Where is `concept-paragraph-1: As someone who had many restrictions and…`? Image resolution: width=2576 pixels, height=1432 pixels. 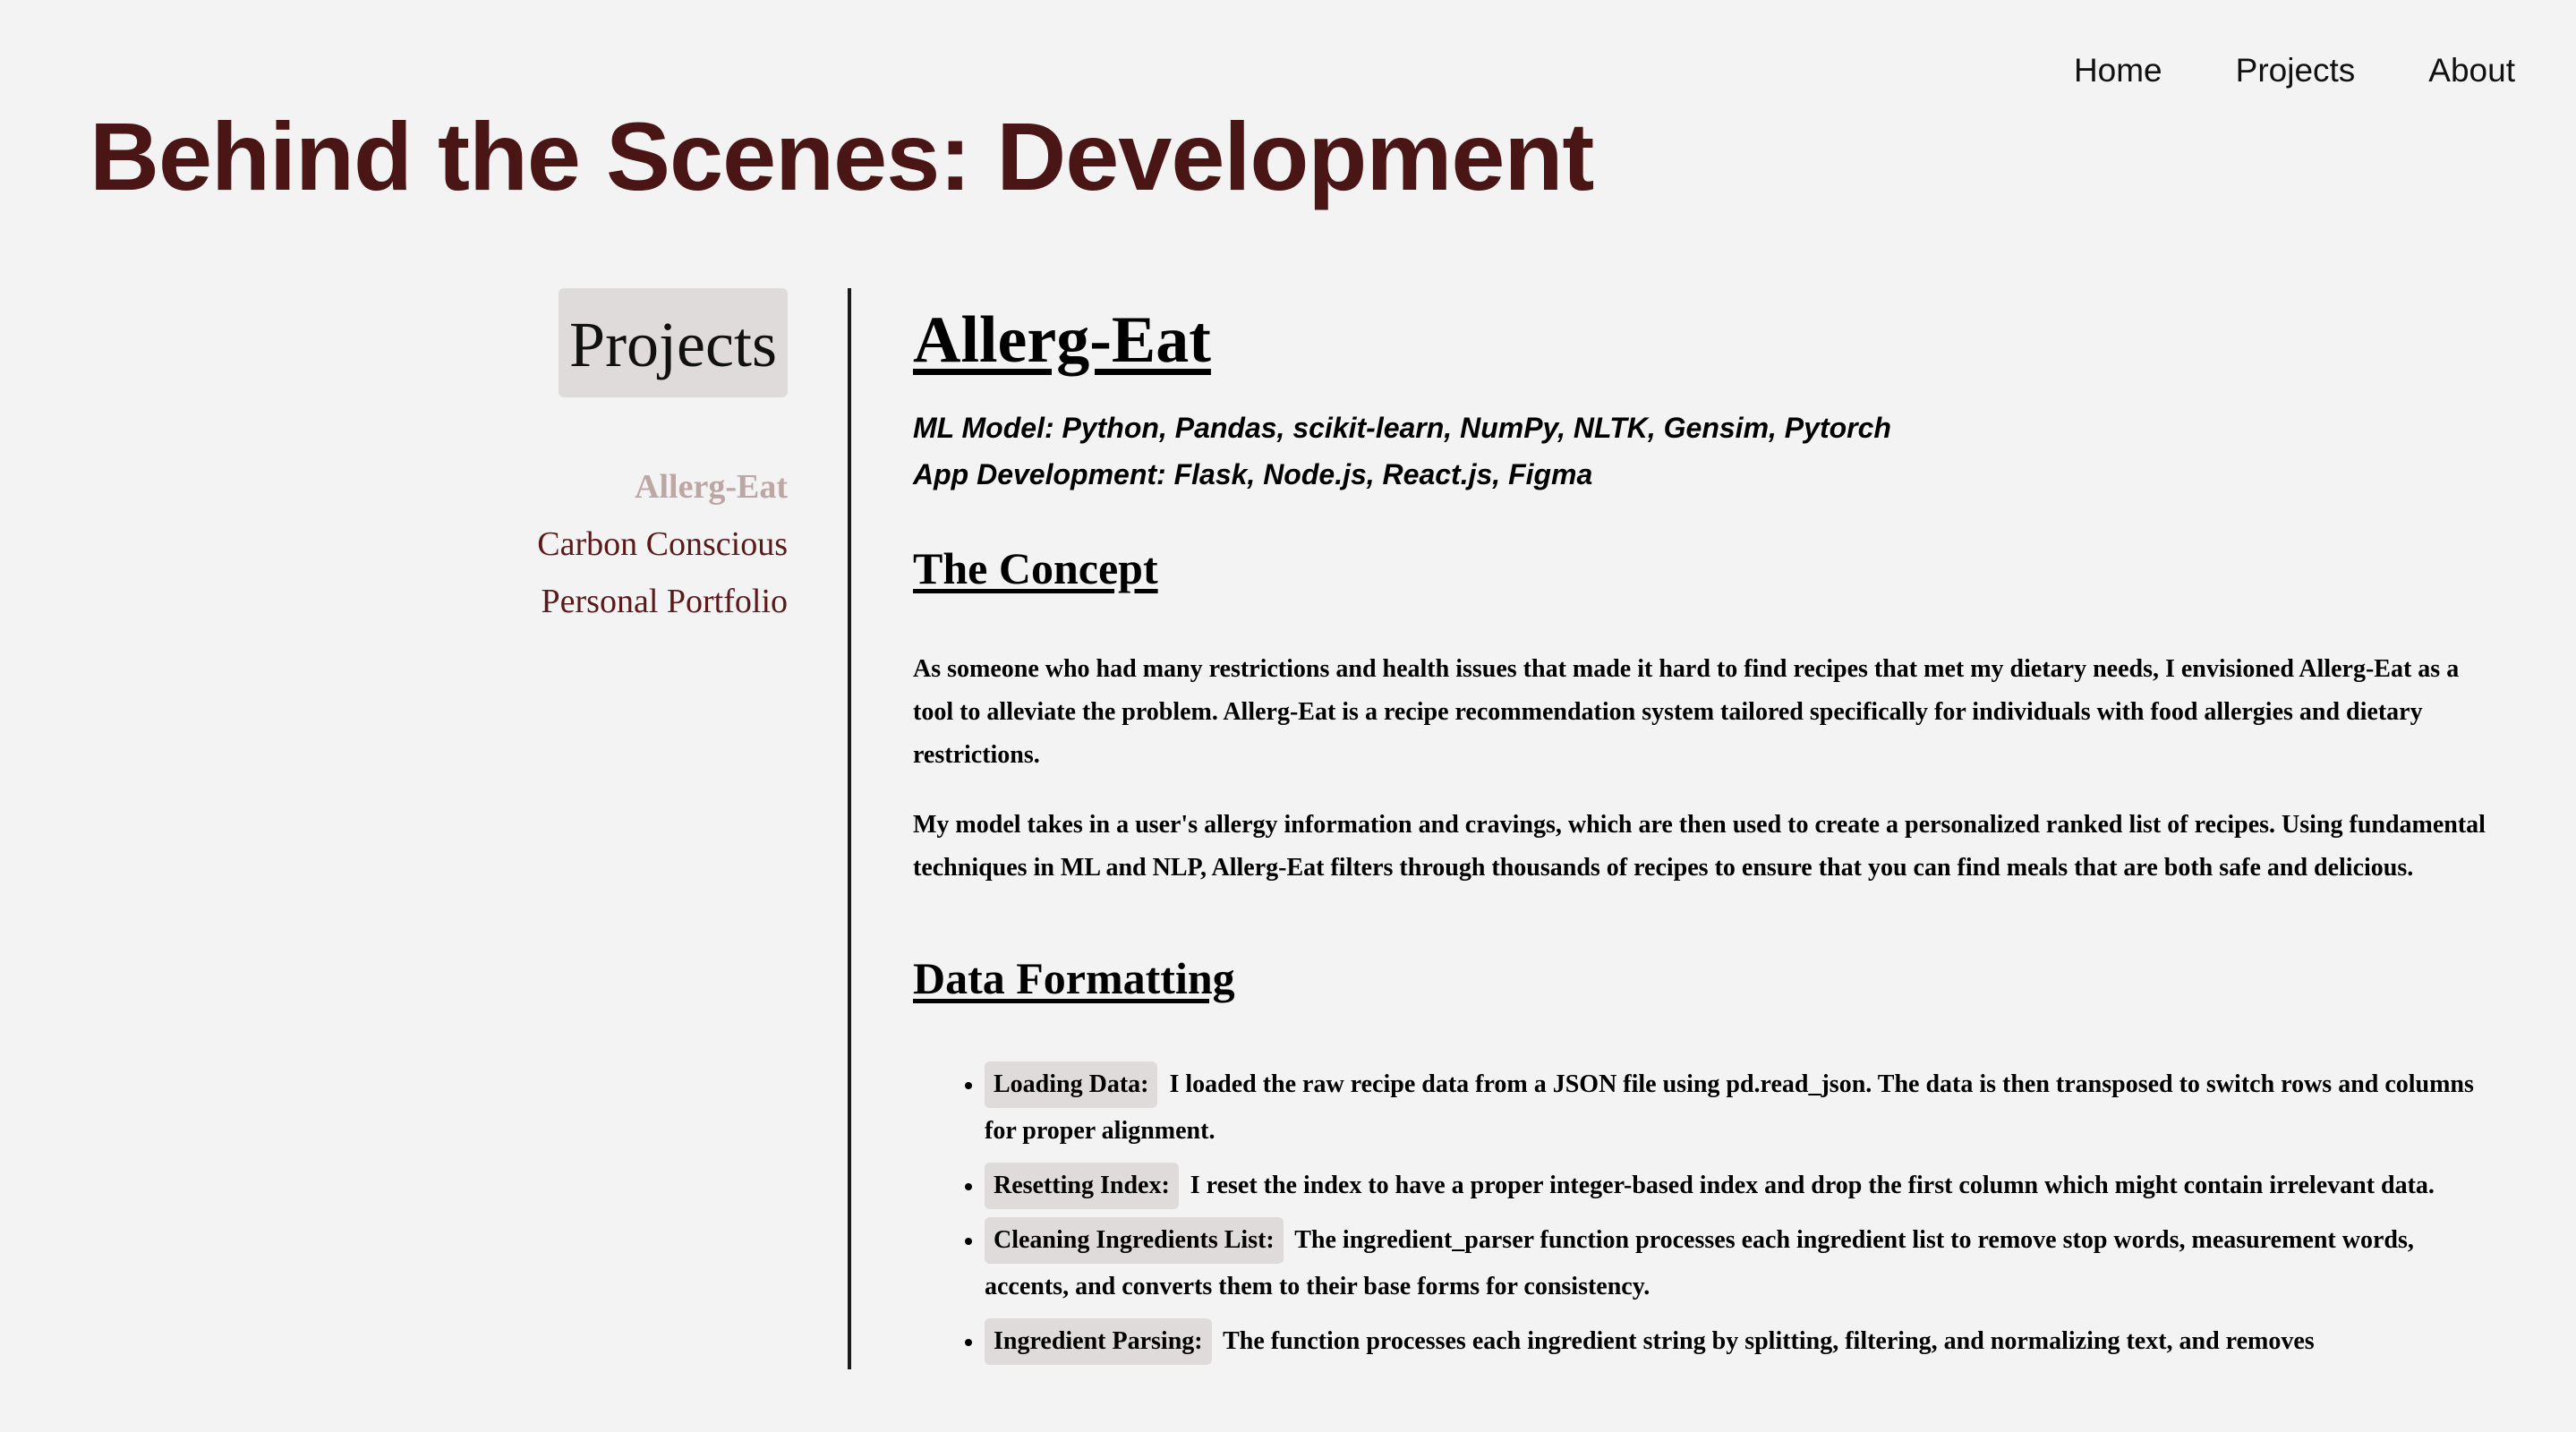
concept-paragraph-1: As someone who had many restrictions and… is located at coordinates (1686, 712).